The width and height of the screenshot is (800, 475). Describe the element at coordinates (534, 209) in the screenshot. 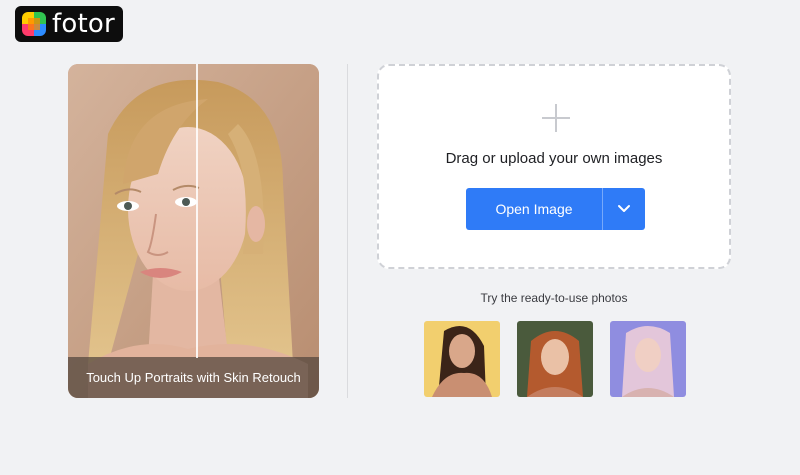

I see `open-image-button: Open Image` at that location.